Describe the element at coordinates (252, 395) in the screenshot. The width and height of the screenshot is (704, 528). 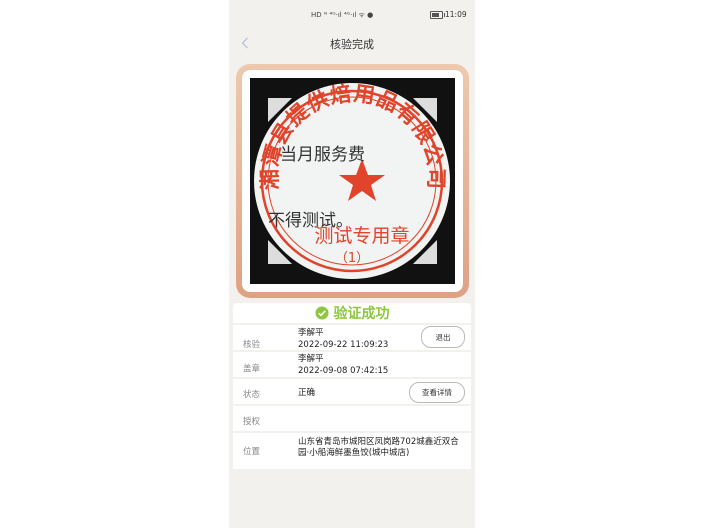
I see `row-state-label: 状态` at that location.